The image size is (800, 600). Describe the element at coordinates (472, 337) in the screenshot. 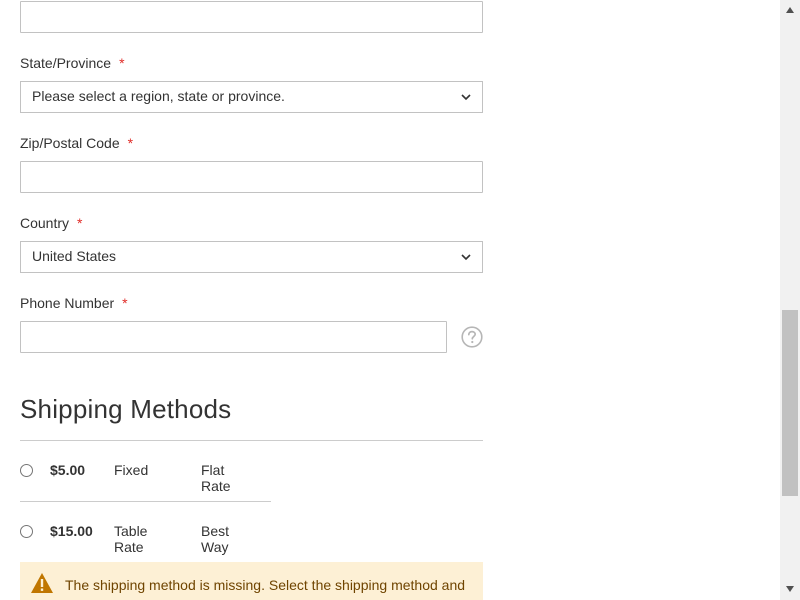

I see `help-icon` at that location.